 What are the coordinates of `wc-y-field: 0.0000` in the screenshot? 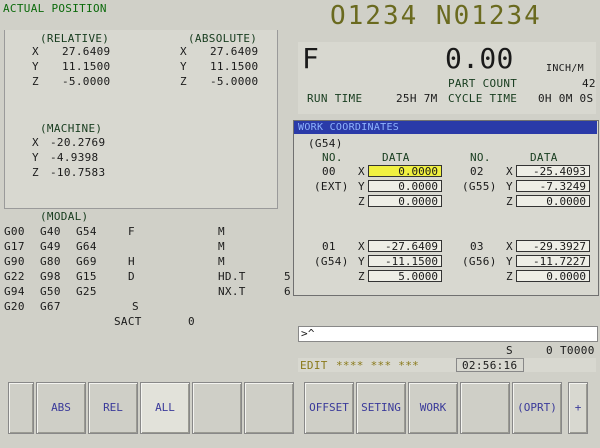 It's located at (405, 186).